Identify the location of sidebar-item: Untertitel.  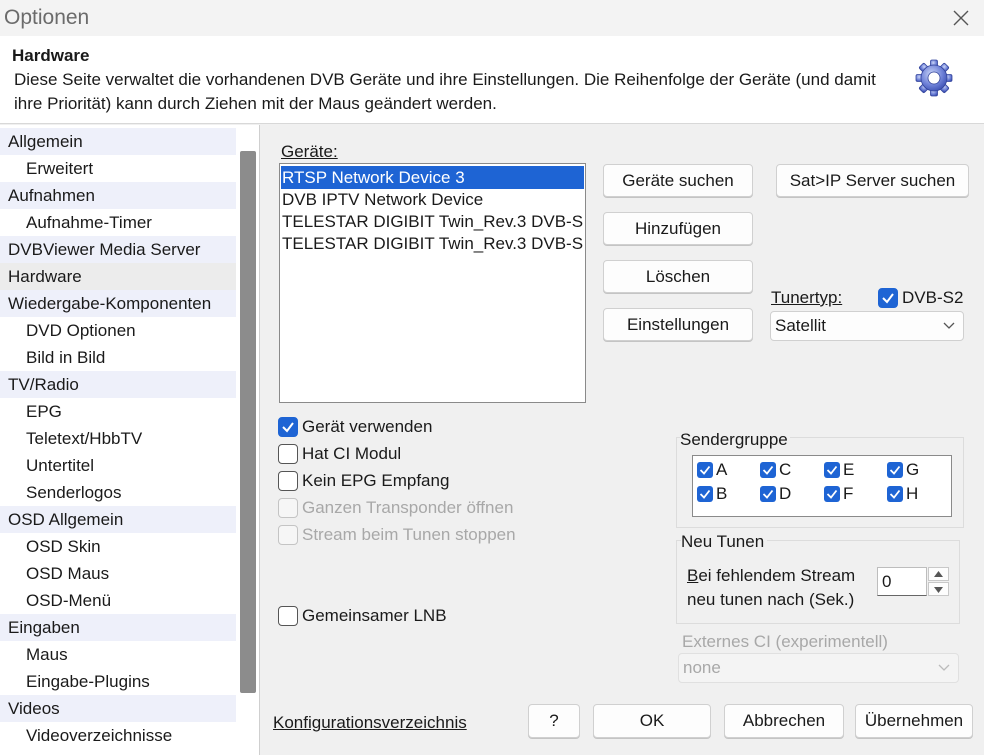
(118, 465).